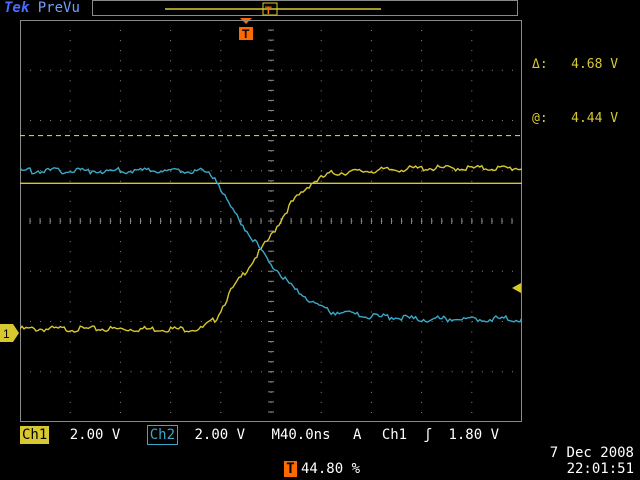 The height and width of the screenshot is (480, 640). I want to click on brand: Tek PreVu, so click(42, 8).